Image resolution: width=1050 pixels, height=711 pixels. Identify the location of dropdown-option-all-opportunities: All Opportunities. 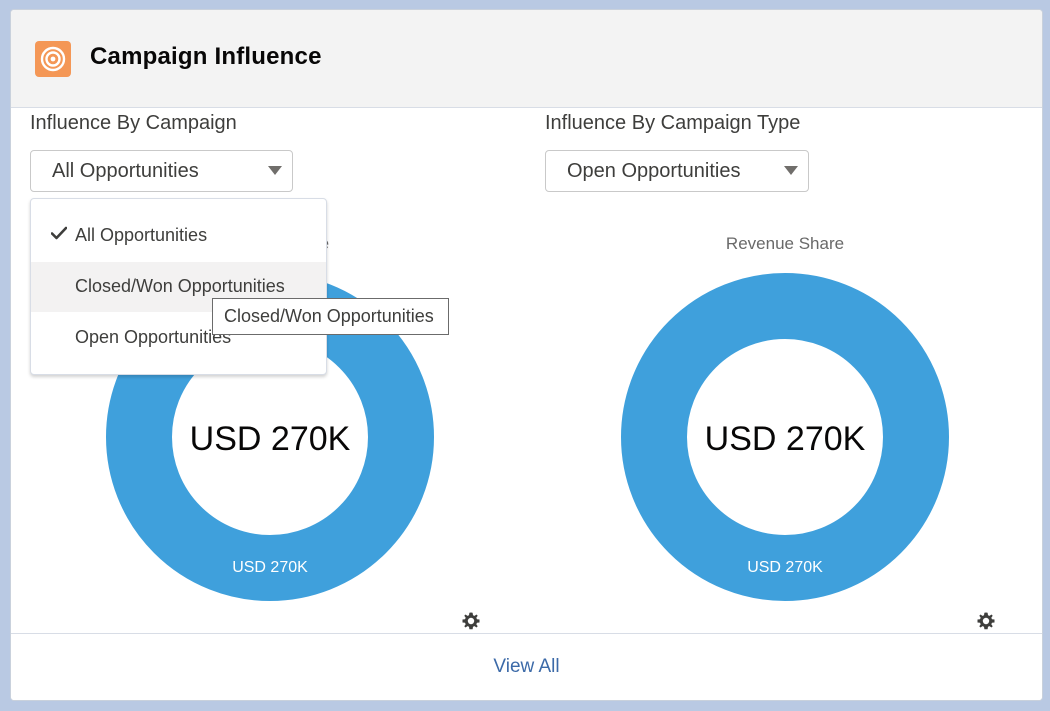
(178, 236).